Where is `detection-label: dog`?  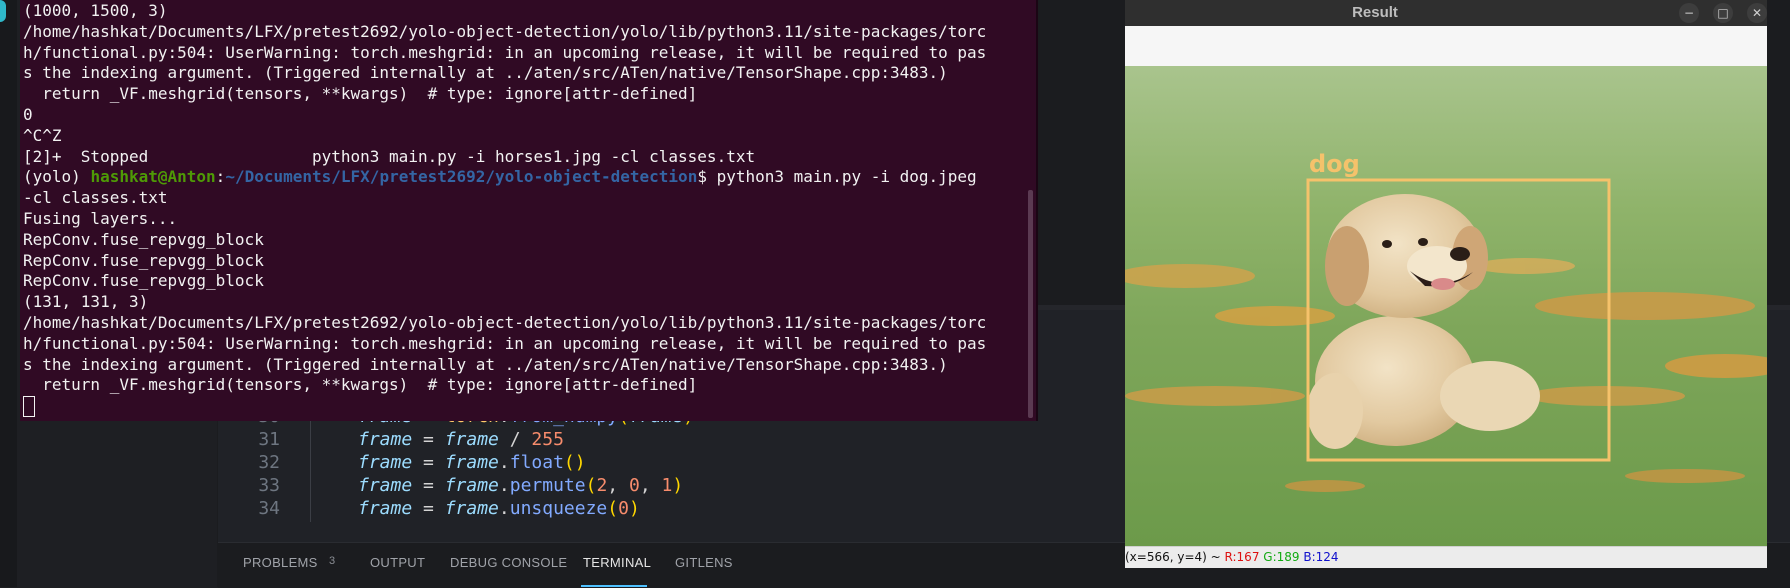 detection-label: dog is located at coordinates (1334, 164).